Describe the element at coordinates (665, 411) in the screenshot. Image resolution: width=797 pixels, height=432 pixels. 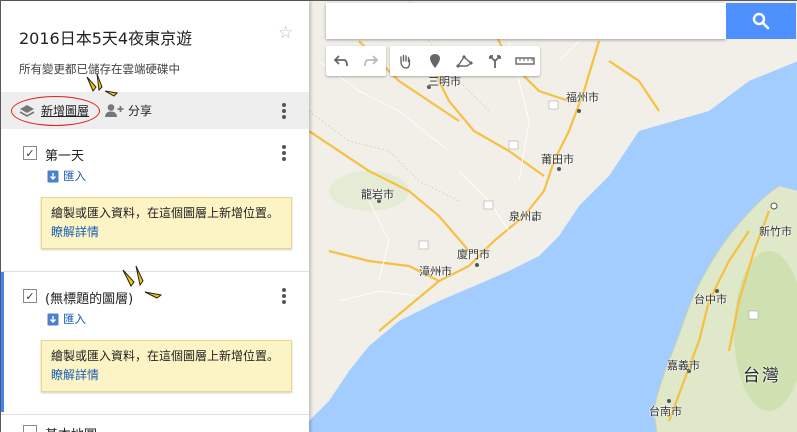
I see `city-label-tainan: 台南市` at that location.